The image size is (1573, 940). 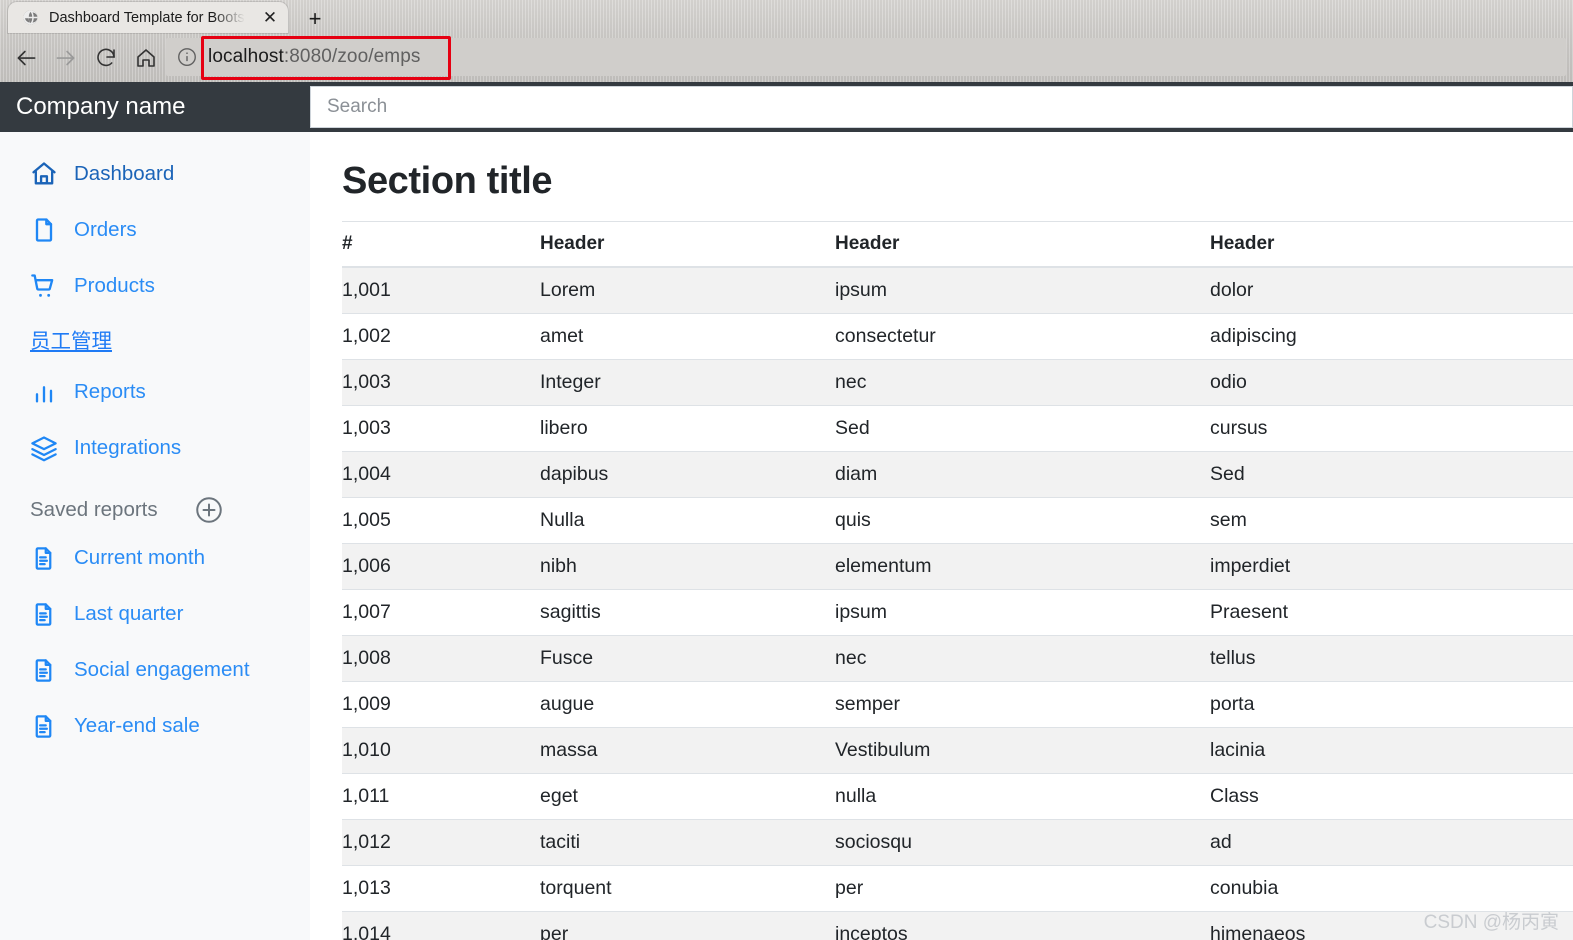 I want to click on table-cell: dolor, so click(x=1391, y=290).